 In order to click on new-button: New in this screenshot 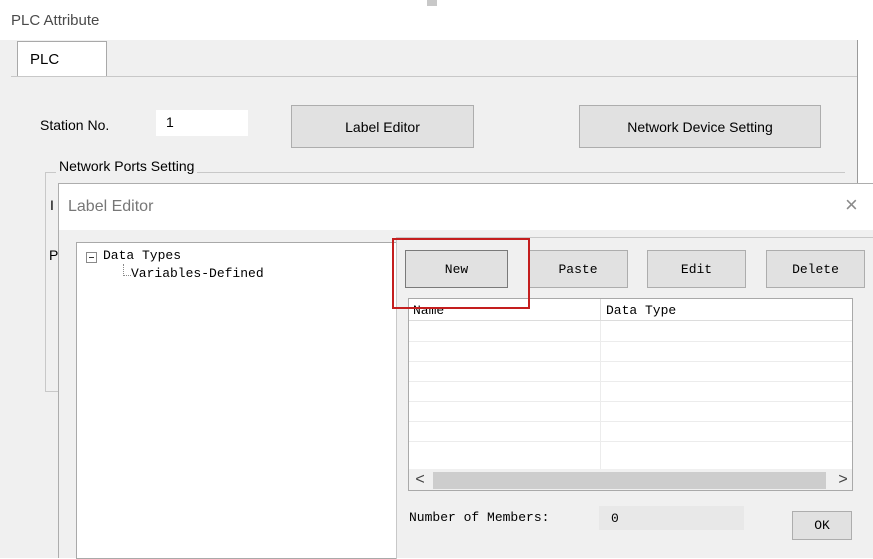, I will do `click(456, 269)`.